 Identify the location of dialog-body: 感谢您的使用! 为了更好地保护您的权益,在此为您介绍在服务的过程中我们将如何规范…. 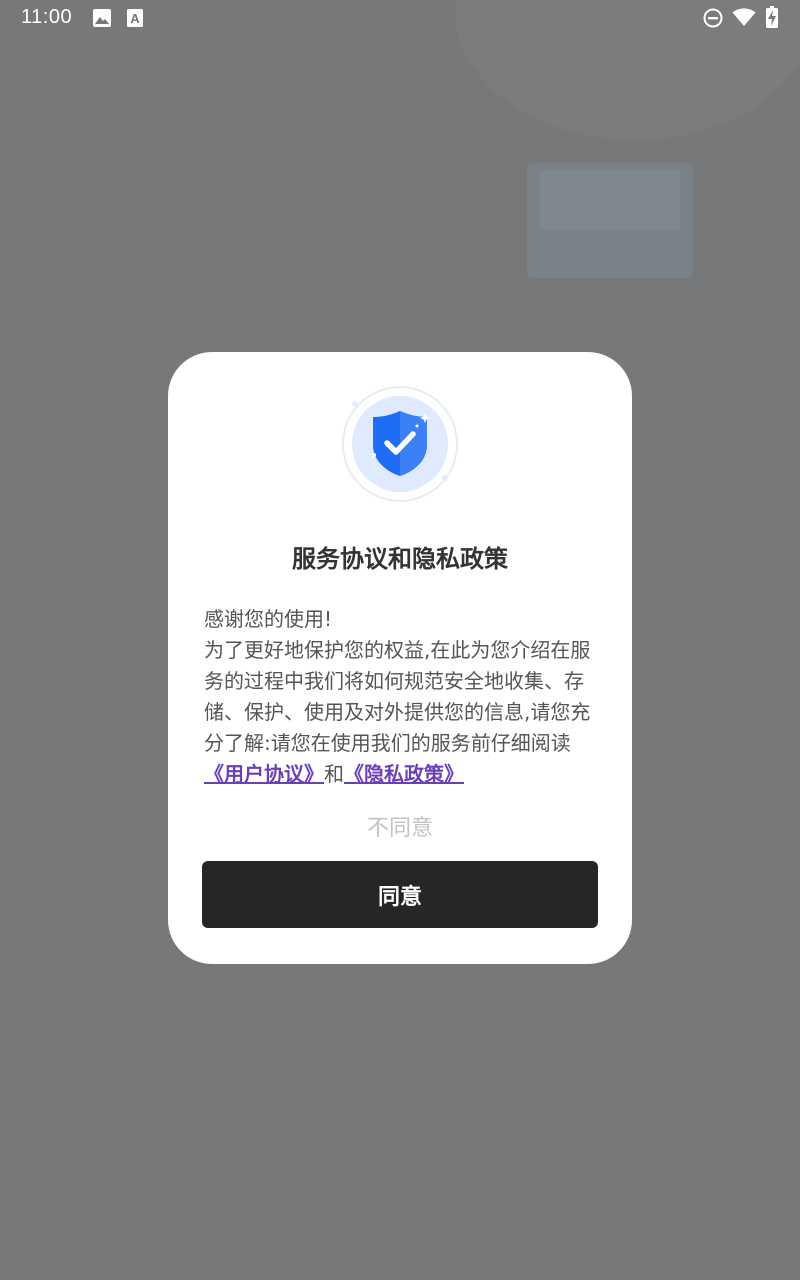
(403, 697).